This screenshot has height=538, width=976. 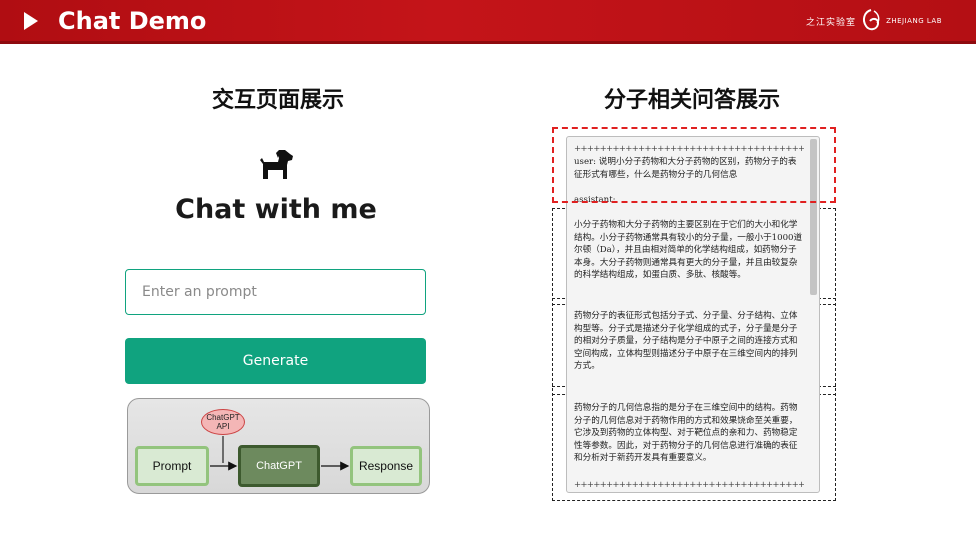 I want to click on dog-icon, so click(x=276, y=164).